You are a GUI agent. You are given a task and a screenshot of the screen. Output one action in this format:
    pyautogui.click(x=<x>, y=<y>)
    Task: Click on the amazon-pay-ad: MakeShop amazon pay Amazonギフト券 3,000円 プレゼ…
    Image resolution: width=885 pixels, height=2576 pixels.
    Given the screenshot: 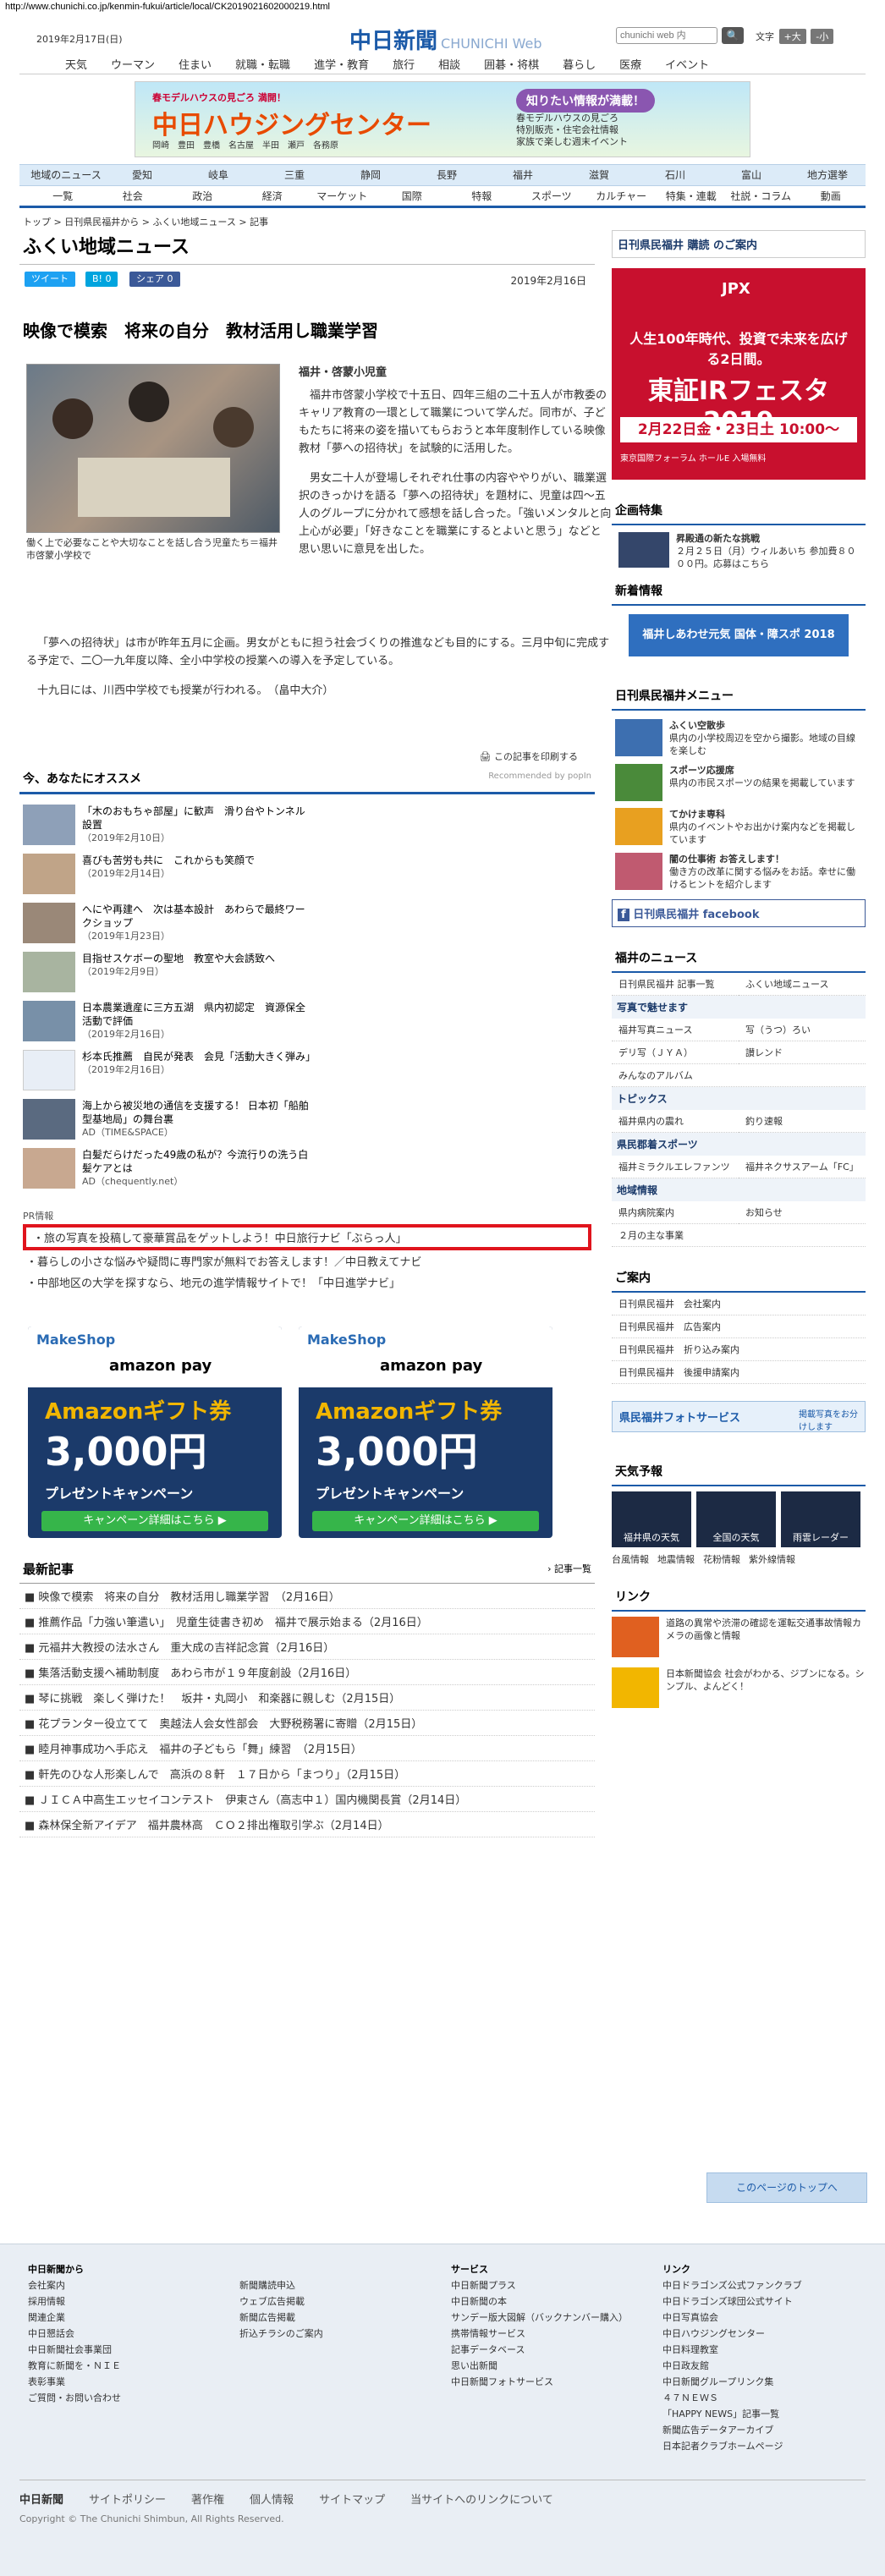 What is the action you would take?
    pyautogui.click(x=155, y=1432)
    